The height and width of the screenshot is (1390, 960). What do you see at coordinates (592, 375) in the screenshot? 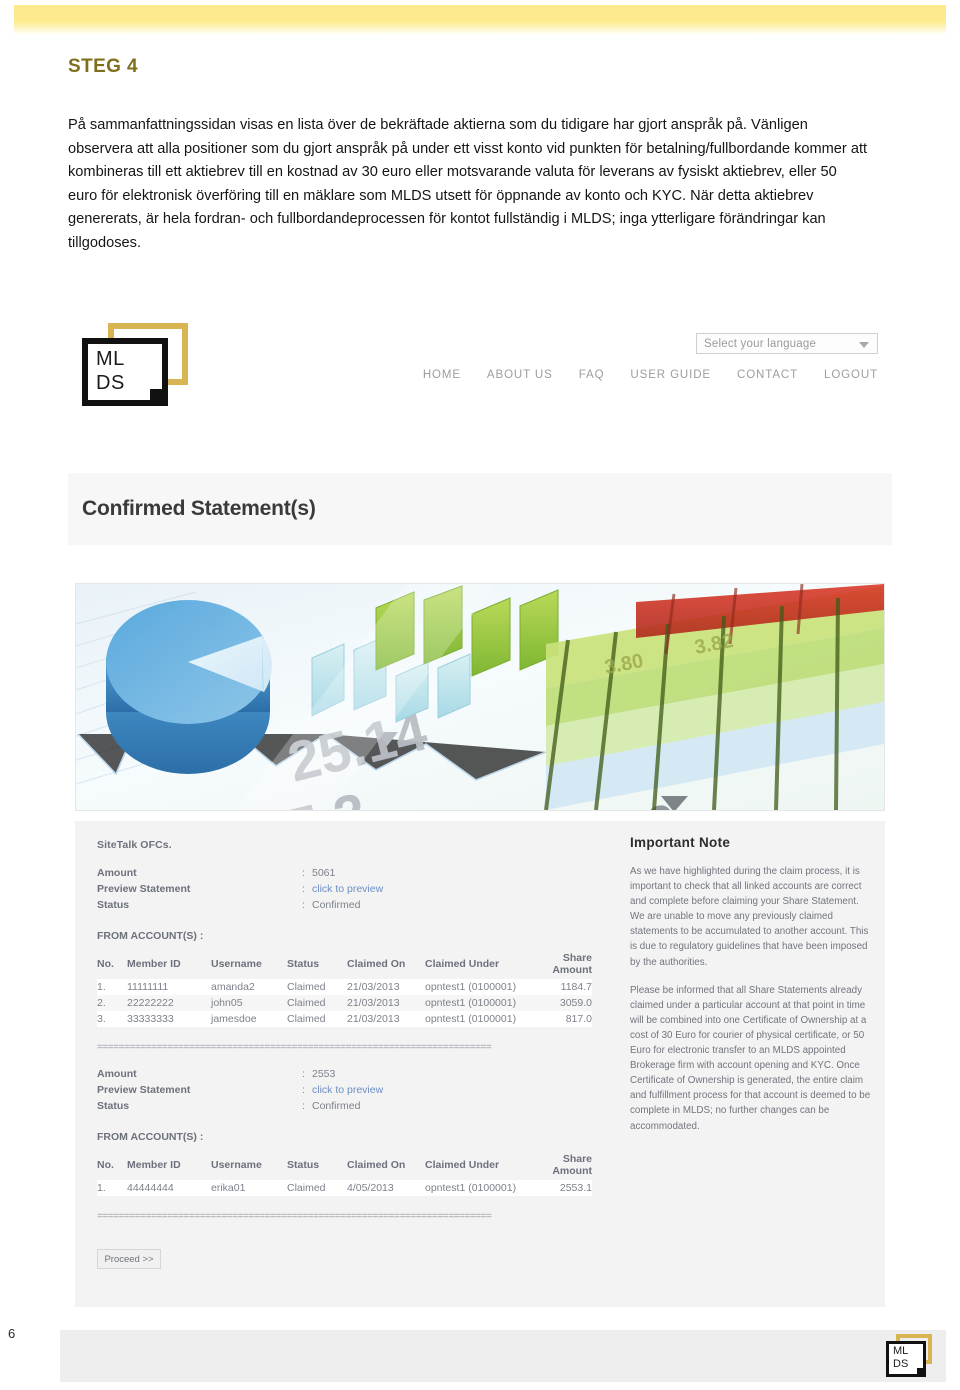
I see `nav-item-faq: FAQ` at bounding box center [592, 375].